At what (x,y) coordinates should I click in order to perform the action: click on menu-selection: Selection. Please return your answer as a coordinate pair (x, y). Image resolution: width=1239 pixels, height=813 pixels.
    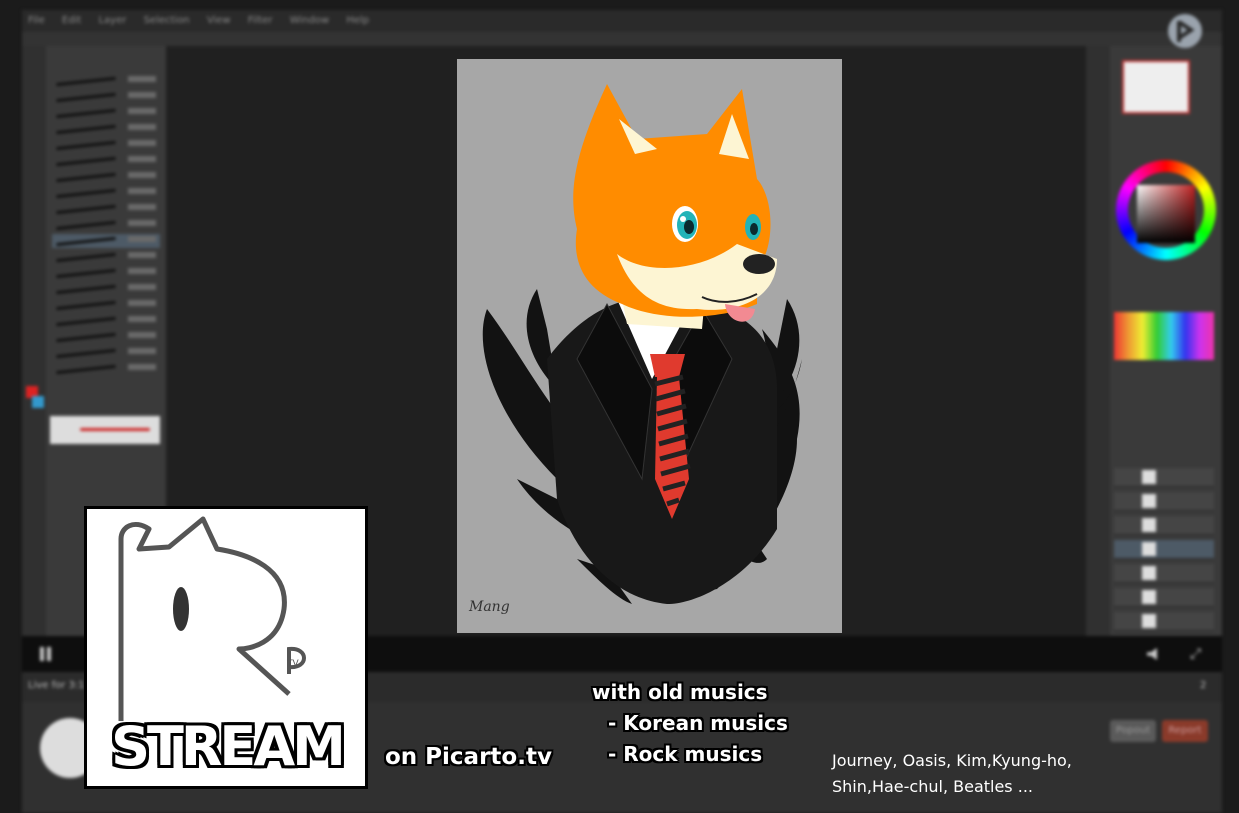
    Looking at the image, I should click on (167, 20).